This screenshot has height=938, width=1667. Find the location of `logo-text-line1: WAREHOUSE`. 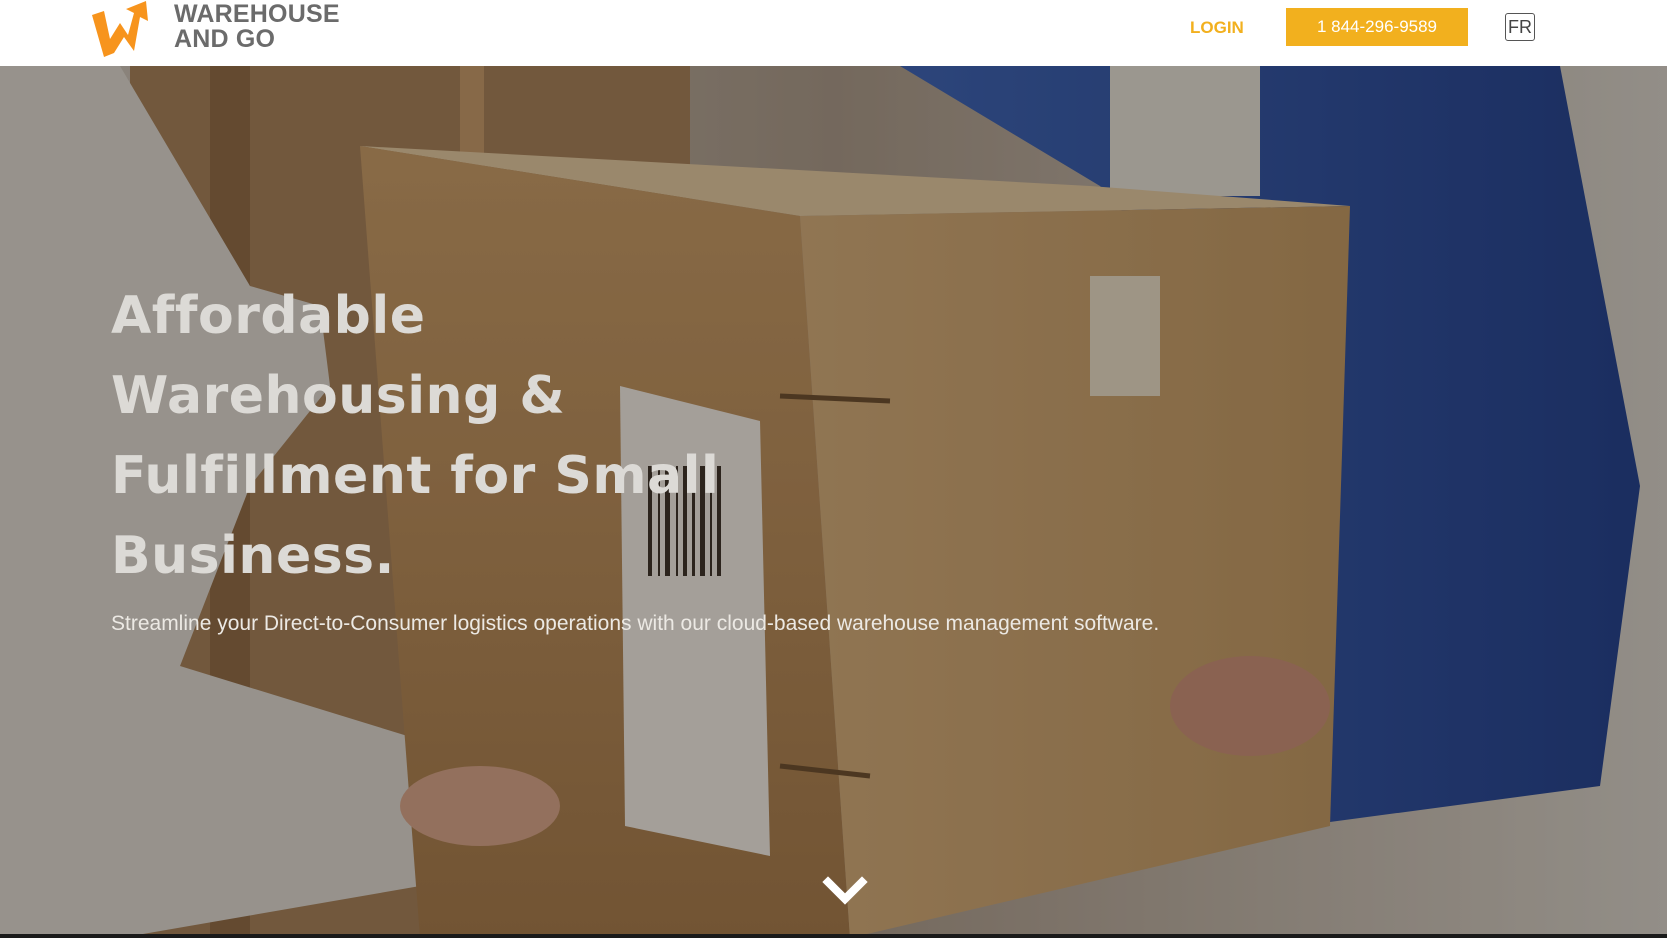

logo-text-line1: WAREHOUSE is located at coordinates (257, 14).